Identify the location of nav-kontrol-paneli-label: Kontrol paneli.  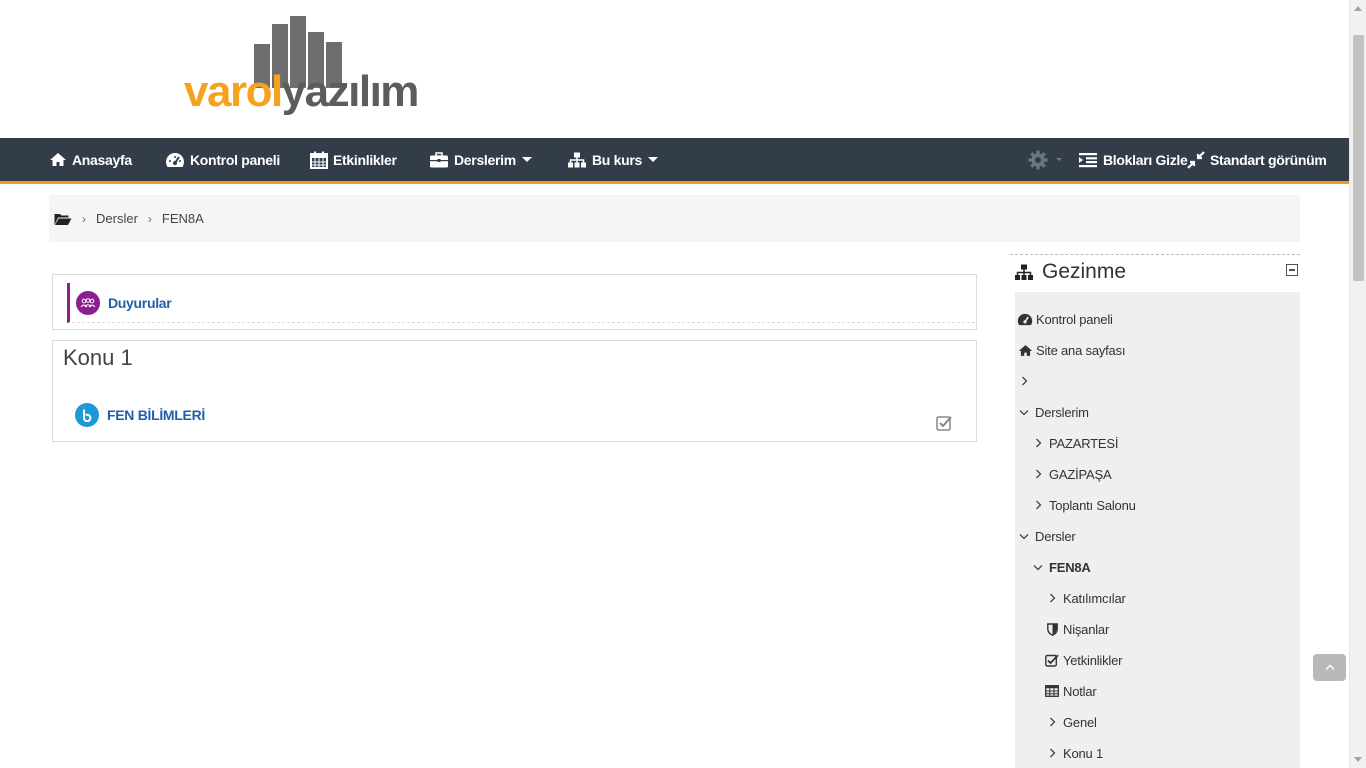
(235, 159).